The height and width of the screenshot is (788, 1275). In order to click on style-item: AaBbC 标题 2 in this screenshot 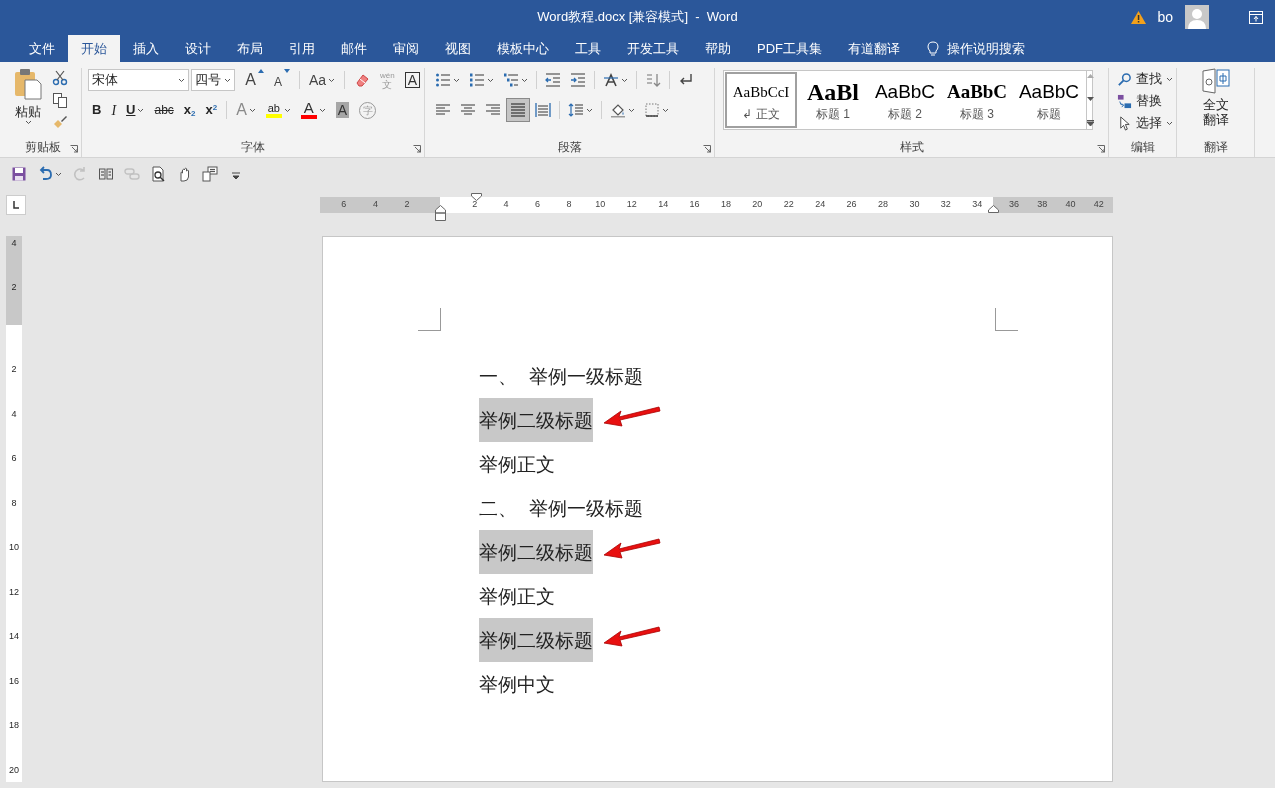, I will do `click(905, 100)`.